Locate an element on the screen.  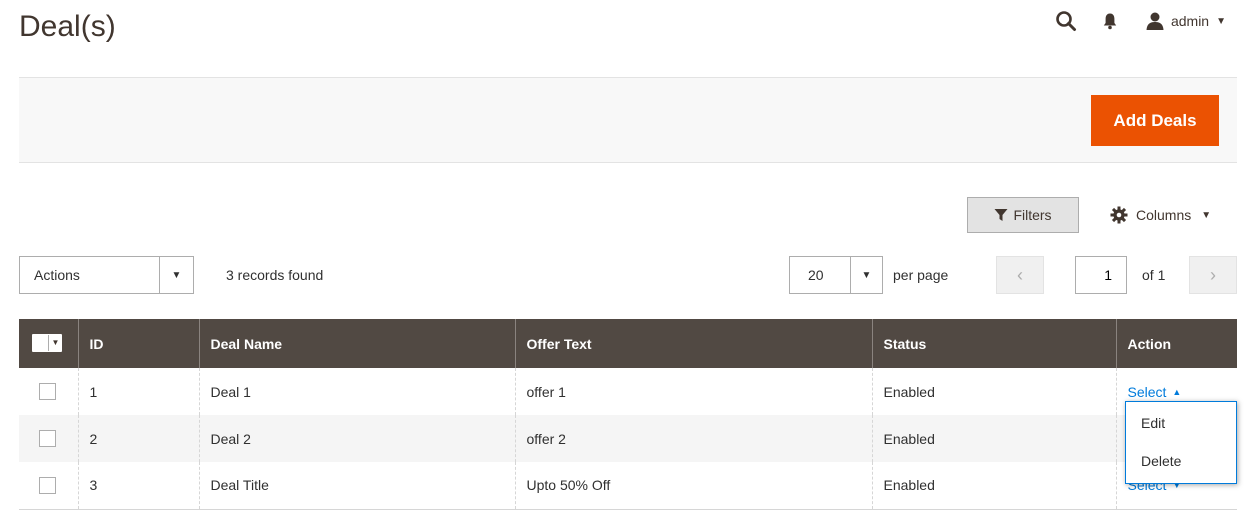
page-title: Deal(s) is located at coordinates (67, 26).